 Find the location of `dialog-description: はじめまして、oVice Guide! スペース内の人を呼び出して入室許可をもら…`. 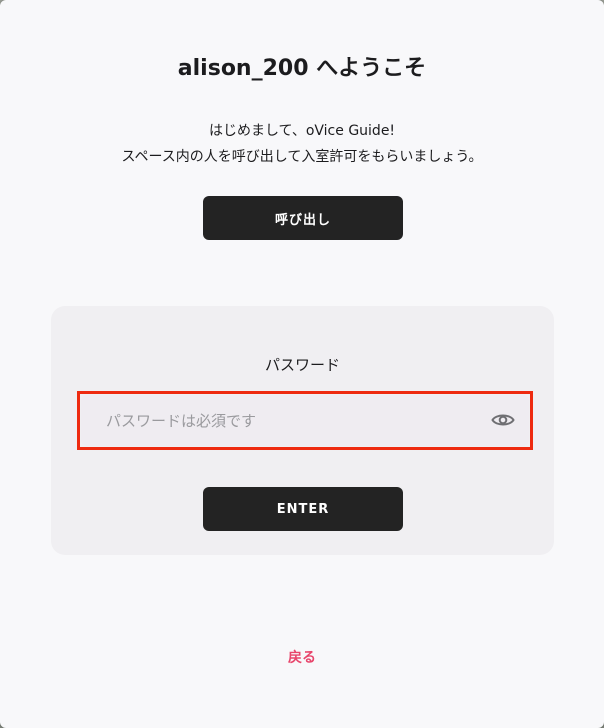

dialog-description: はじめまして、oVice Guide! スペース内の人を呼び出して入室許可をもら… is located at coordinates (302, 144).